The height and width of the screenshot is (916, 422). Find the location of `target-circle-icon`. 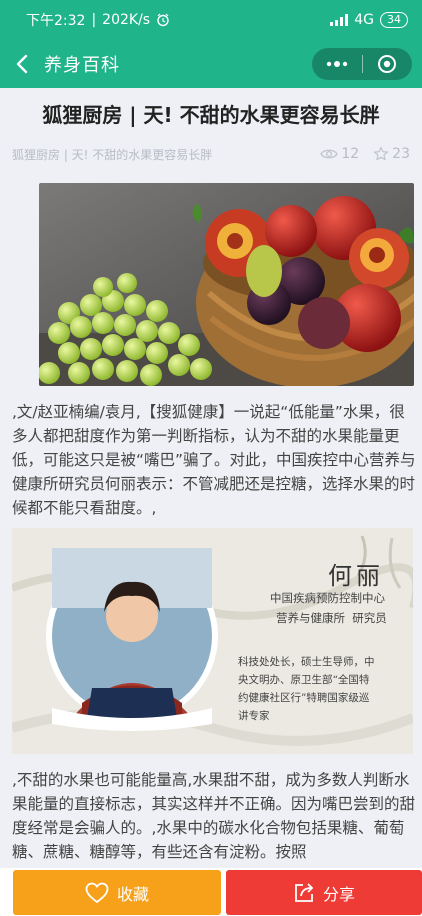

target-circle-icon is located at coordinates (387, 64).